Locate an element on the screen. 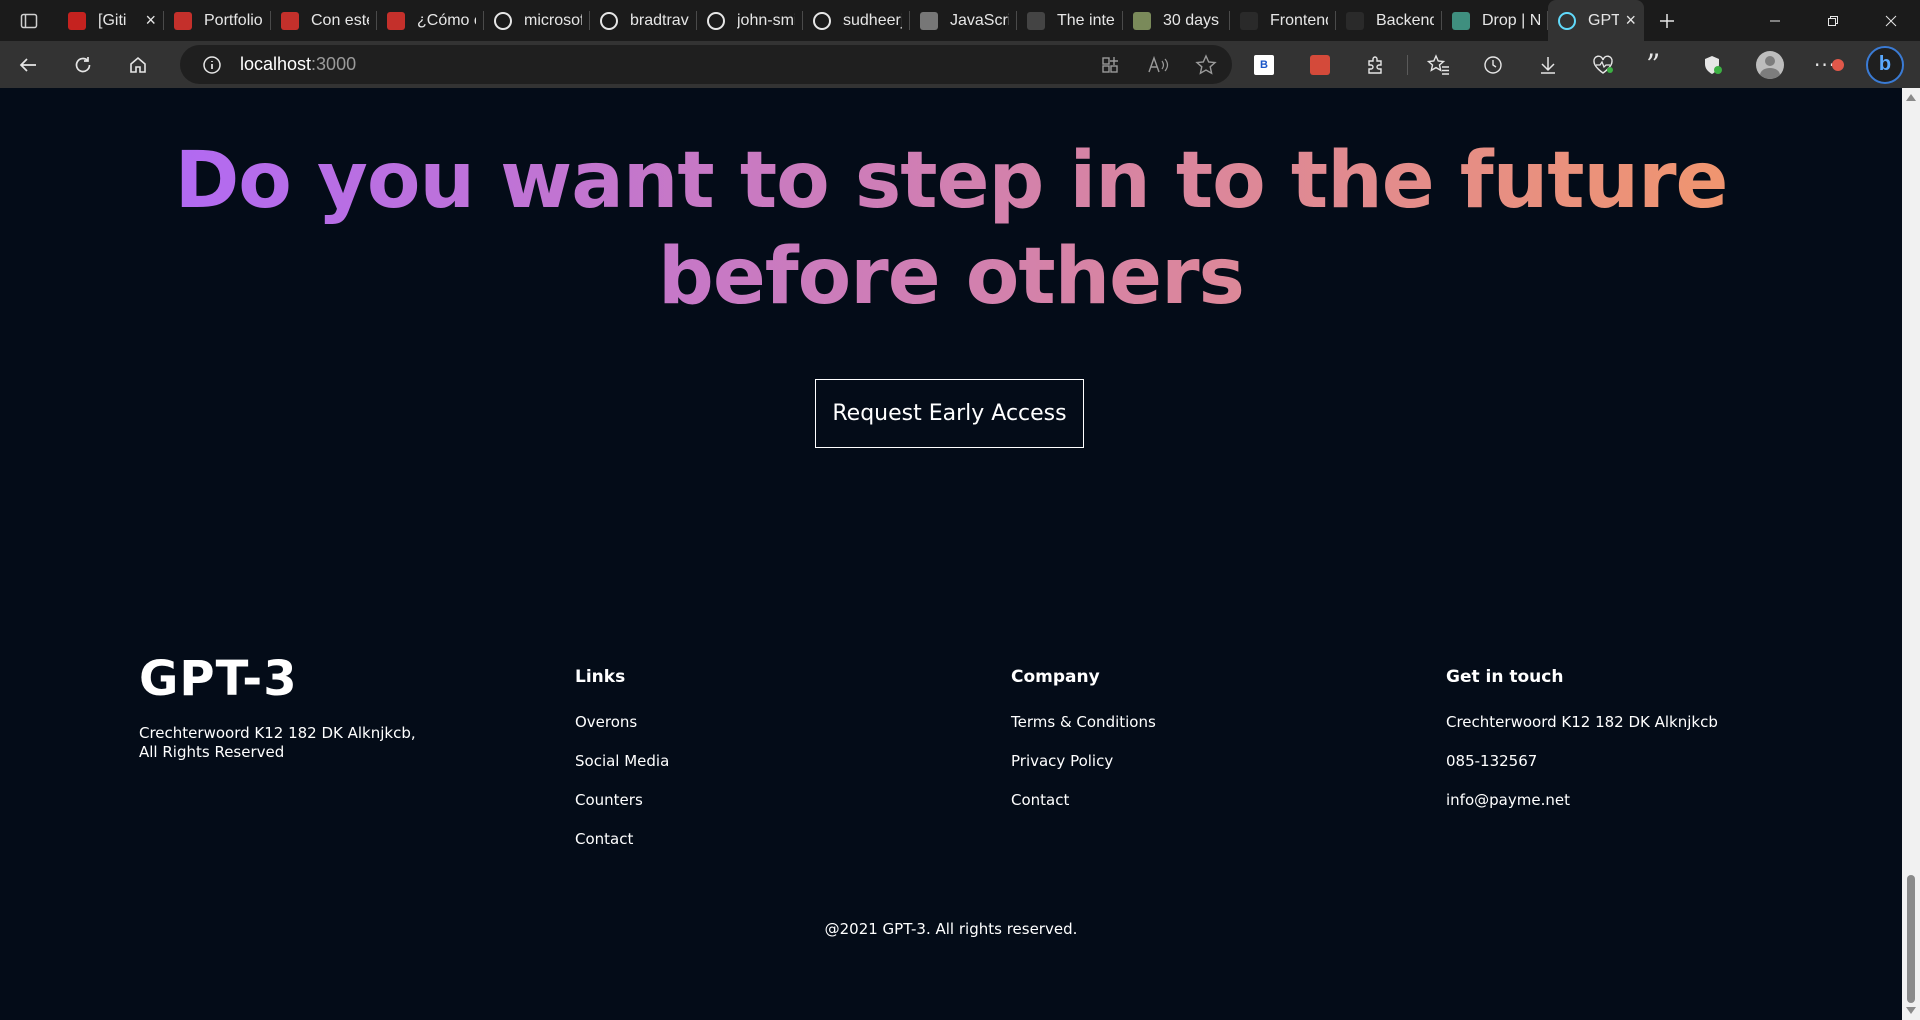 The image size is (1920, 1020). quotes-button: ” is located at coordinates (1653, 64).